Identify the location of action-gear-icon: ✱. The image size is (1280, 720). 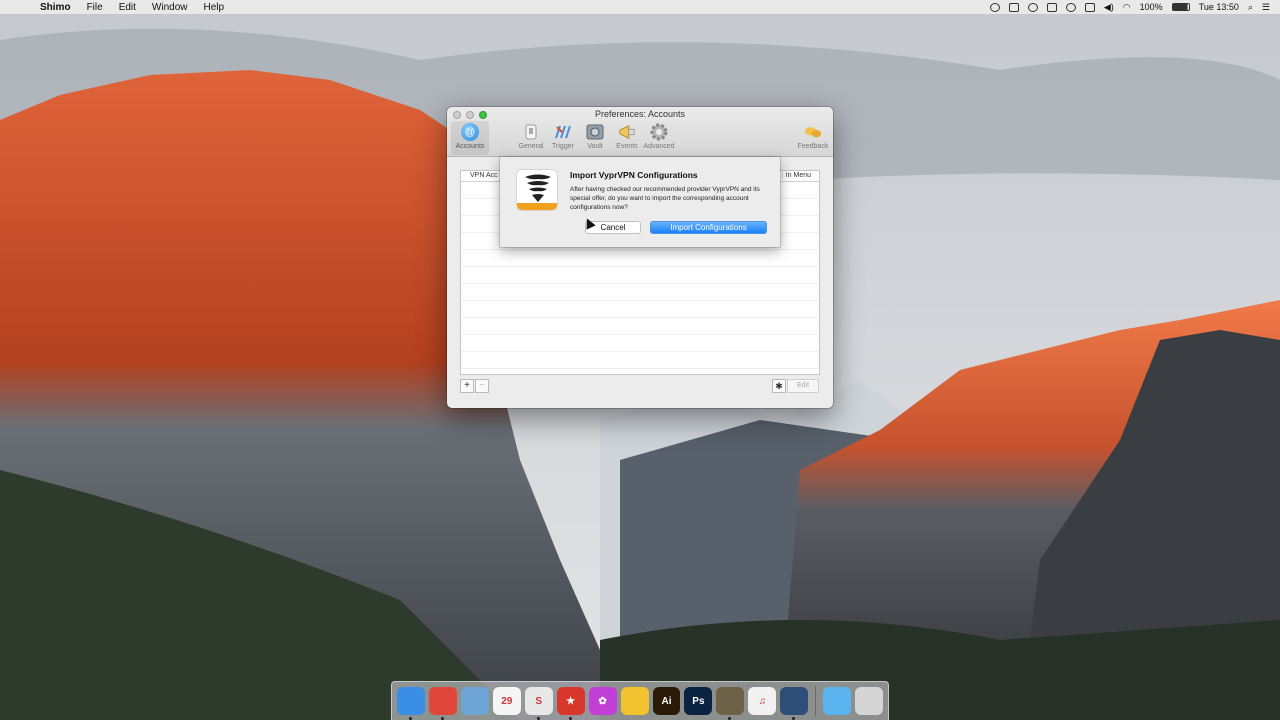
(779, 386).